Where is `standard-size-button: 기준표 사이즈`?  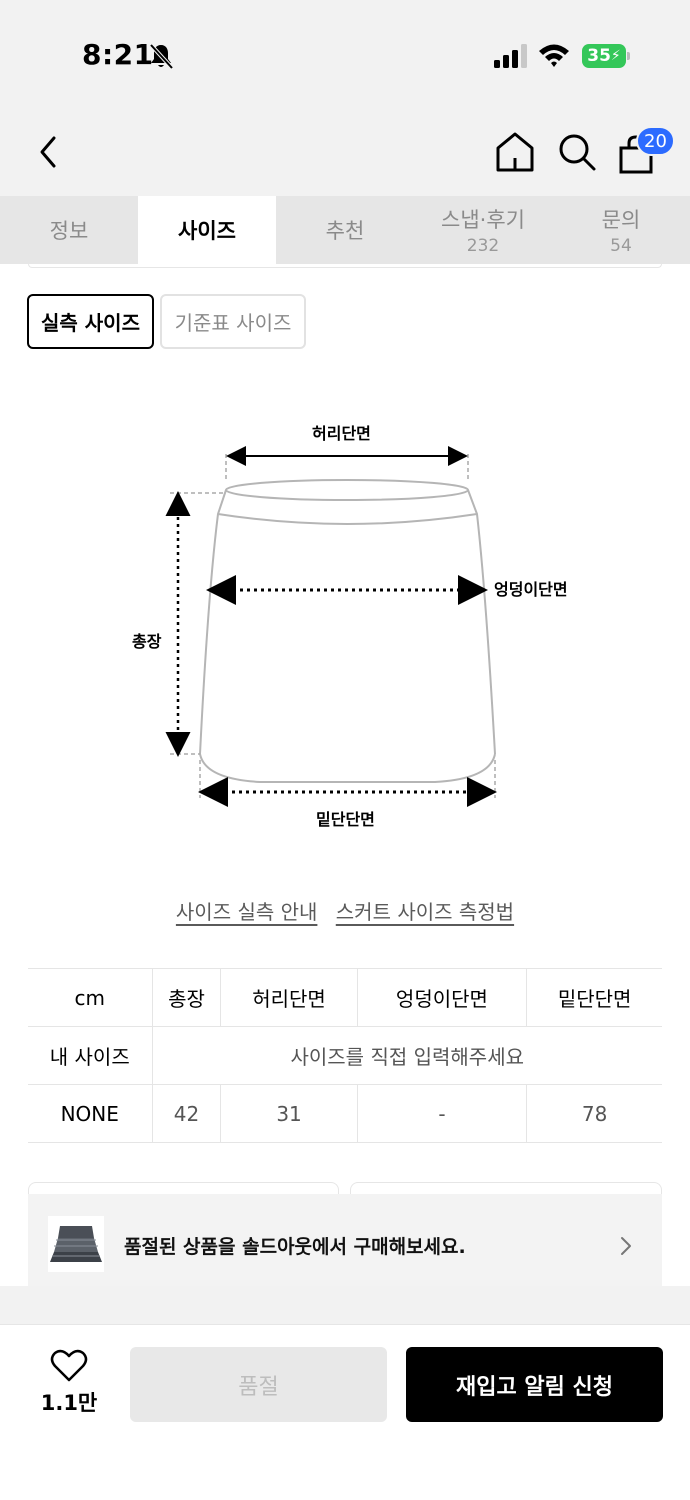 standard-size-button: 기준표 사이즈 is located at coordinates (233, 321).